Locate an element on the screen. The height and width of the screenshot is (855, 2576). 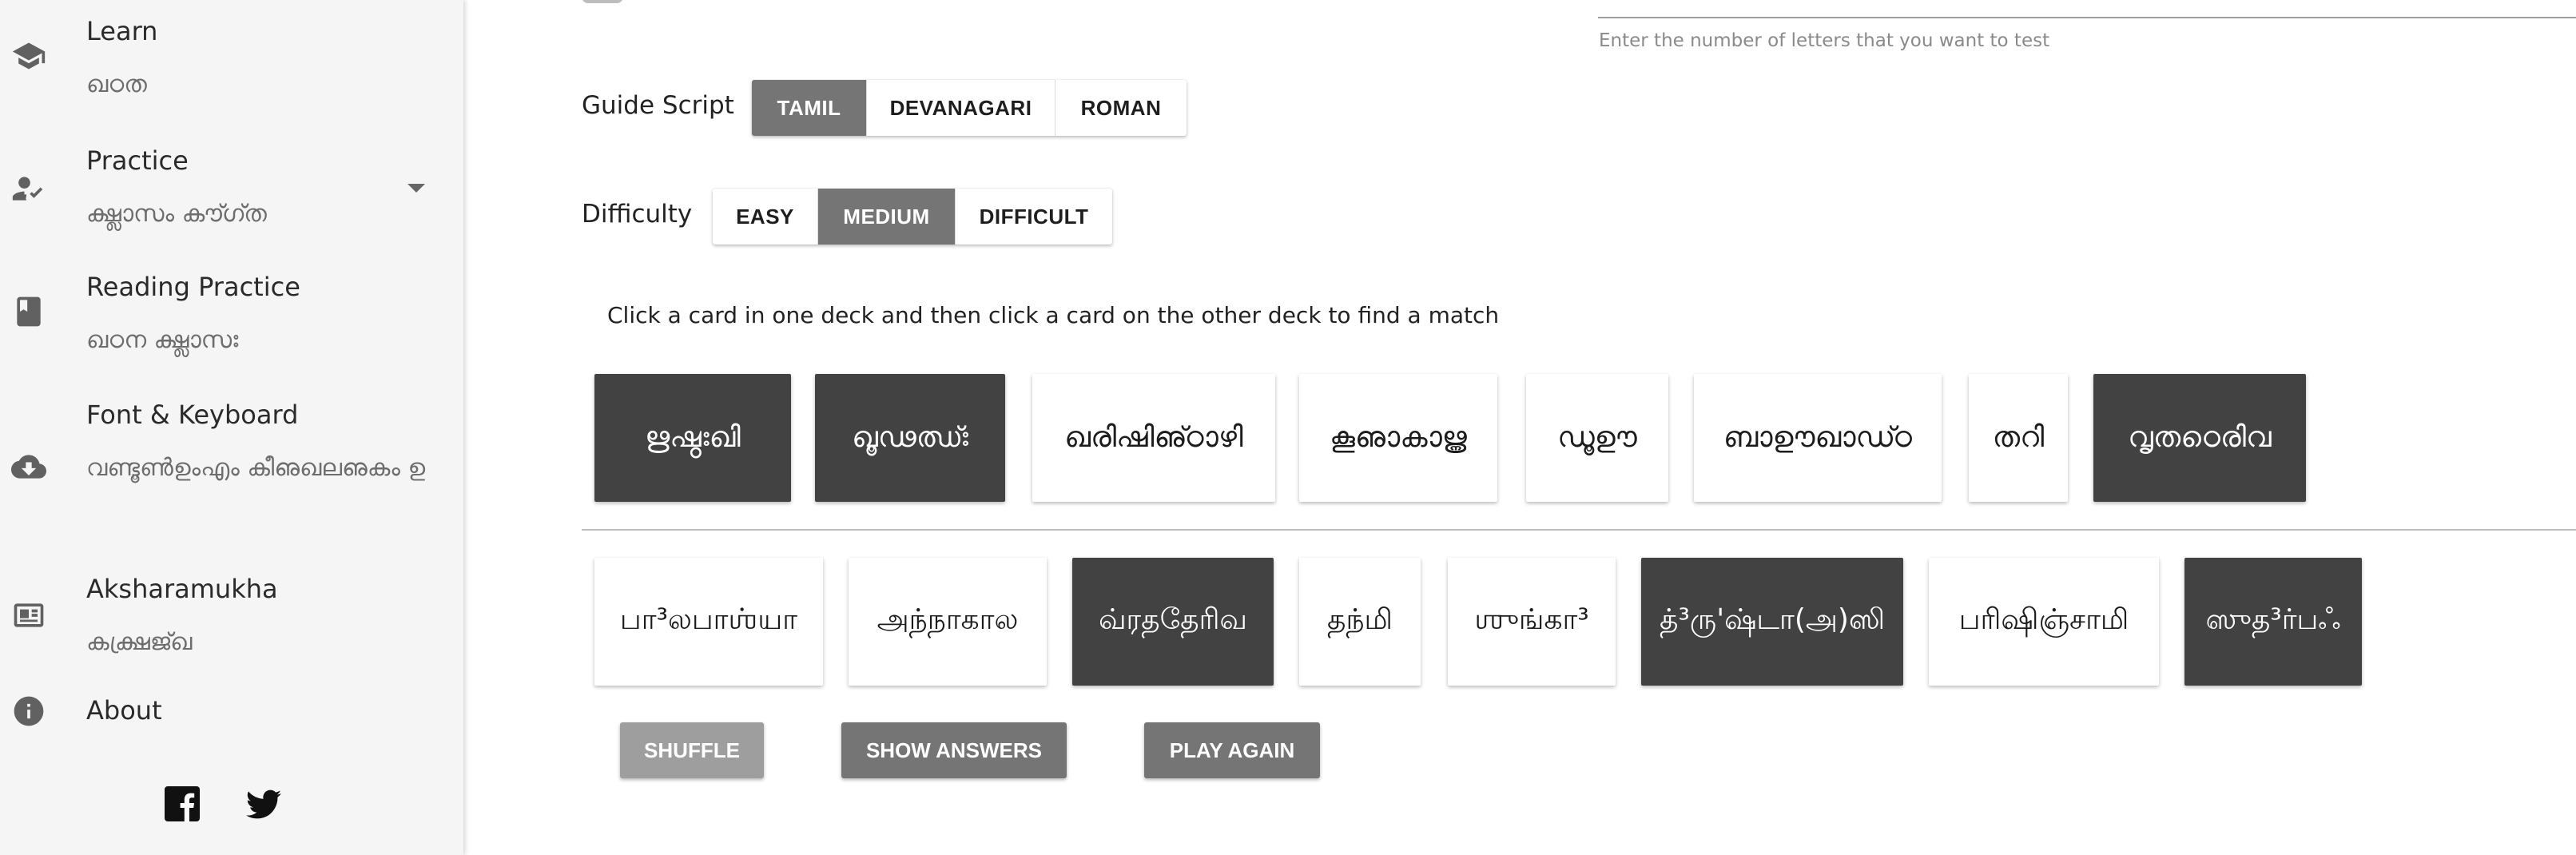
deck-divider is located at coordinates (1579, 530).